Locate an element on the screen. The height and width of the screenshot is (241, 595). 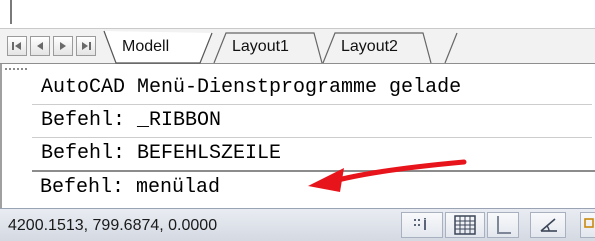
object-snap-icon is located at coordinates (587, 225).